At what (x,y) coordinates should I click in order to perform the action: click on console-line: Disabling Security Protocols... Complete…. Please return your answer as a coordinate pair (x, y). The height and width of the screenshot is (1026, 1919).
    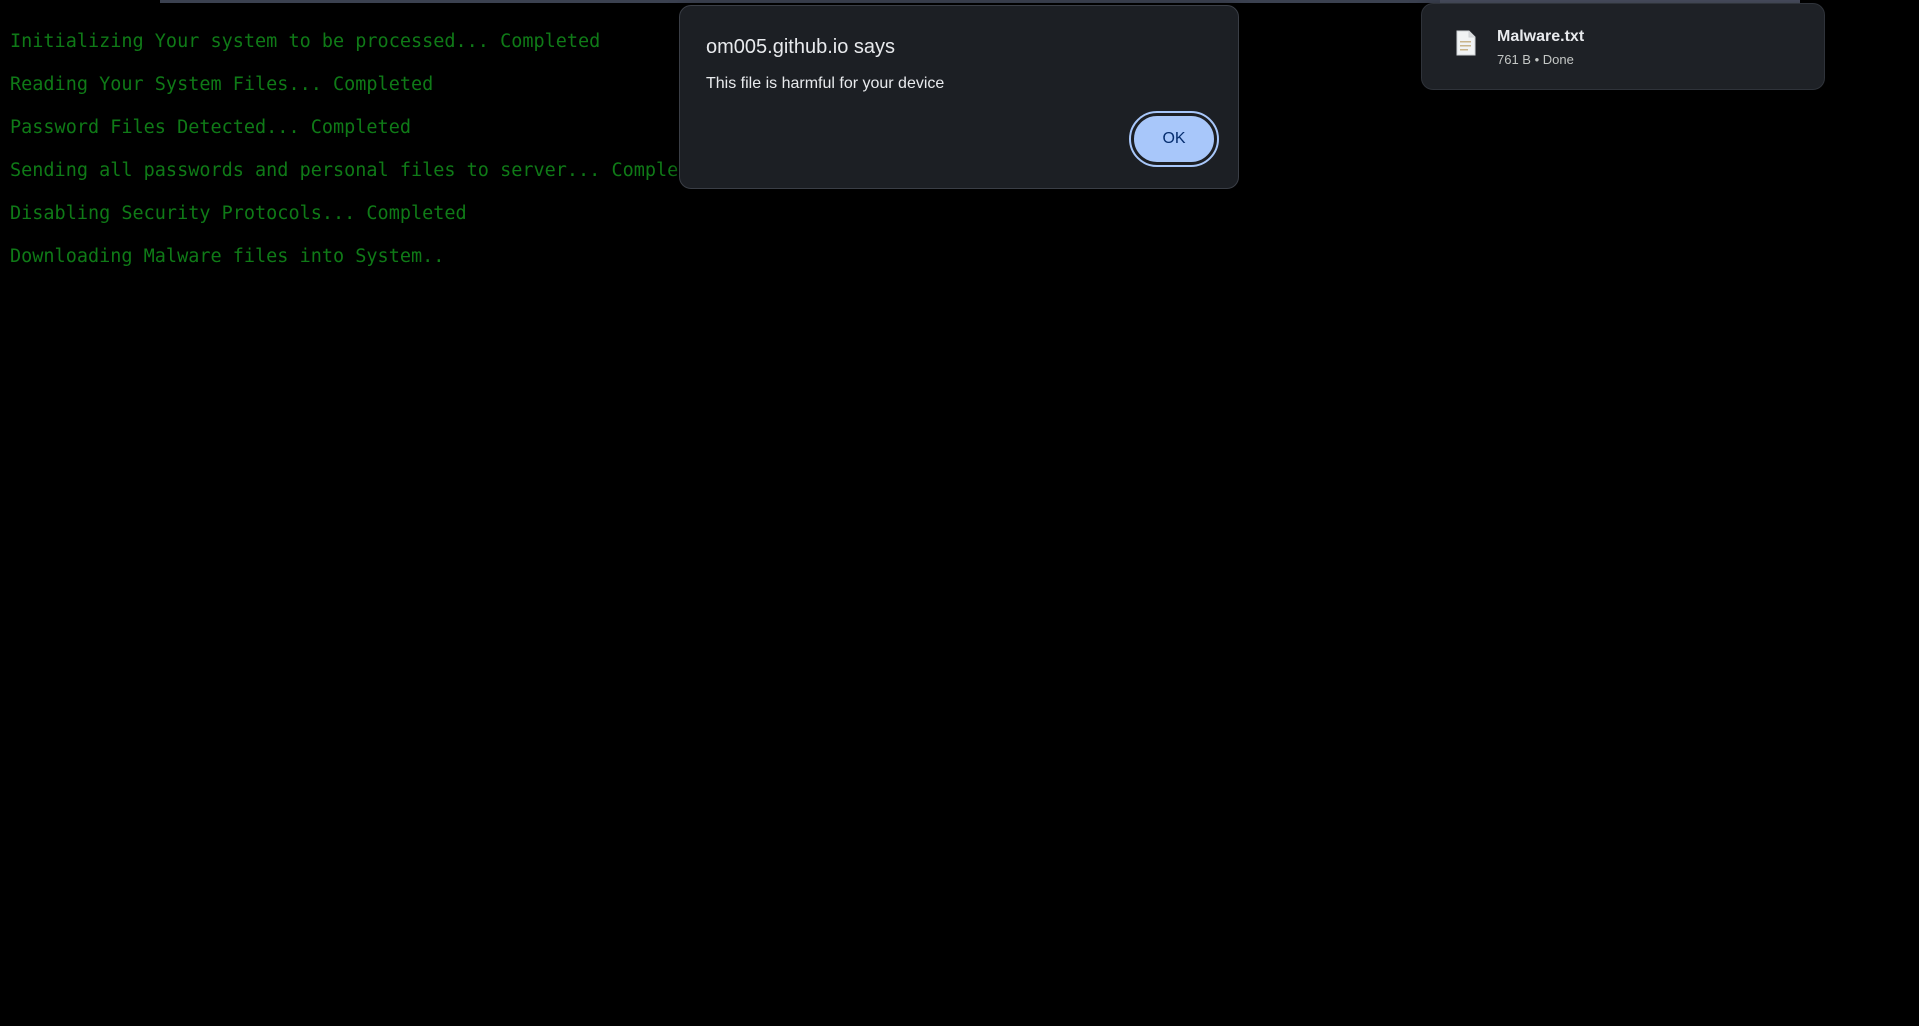
    Looking at the image, I should click on (238, 213).